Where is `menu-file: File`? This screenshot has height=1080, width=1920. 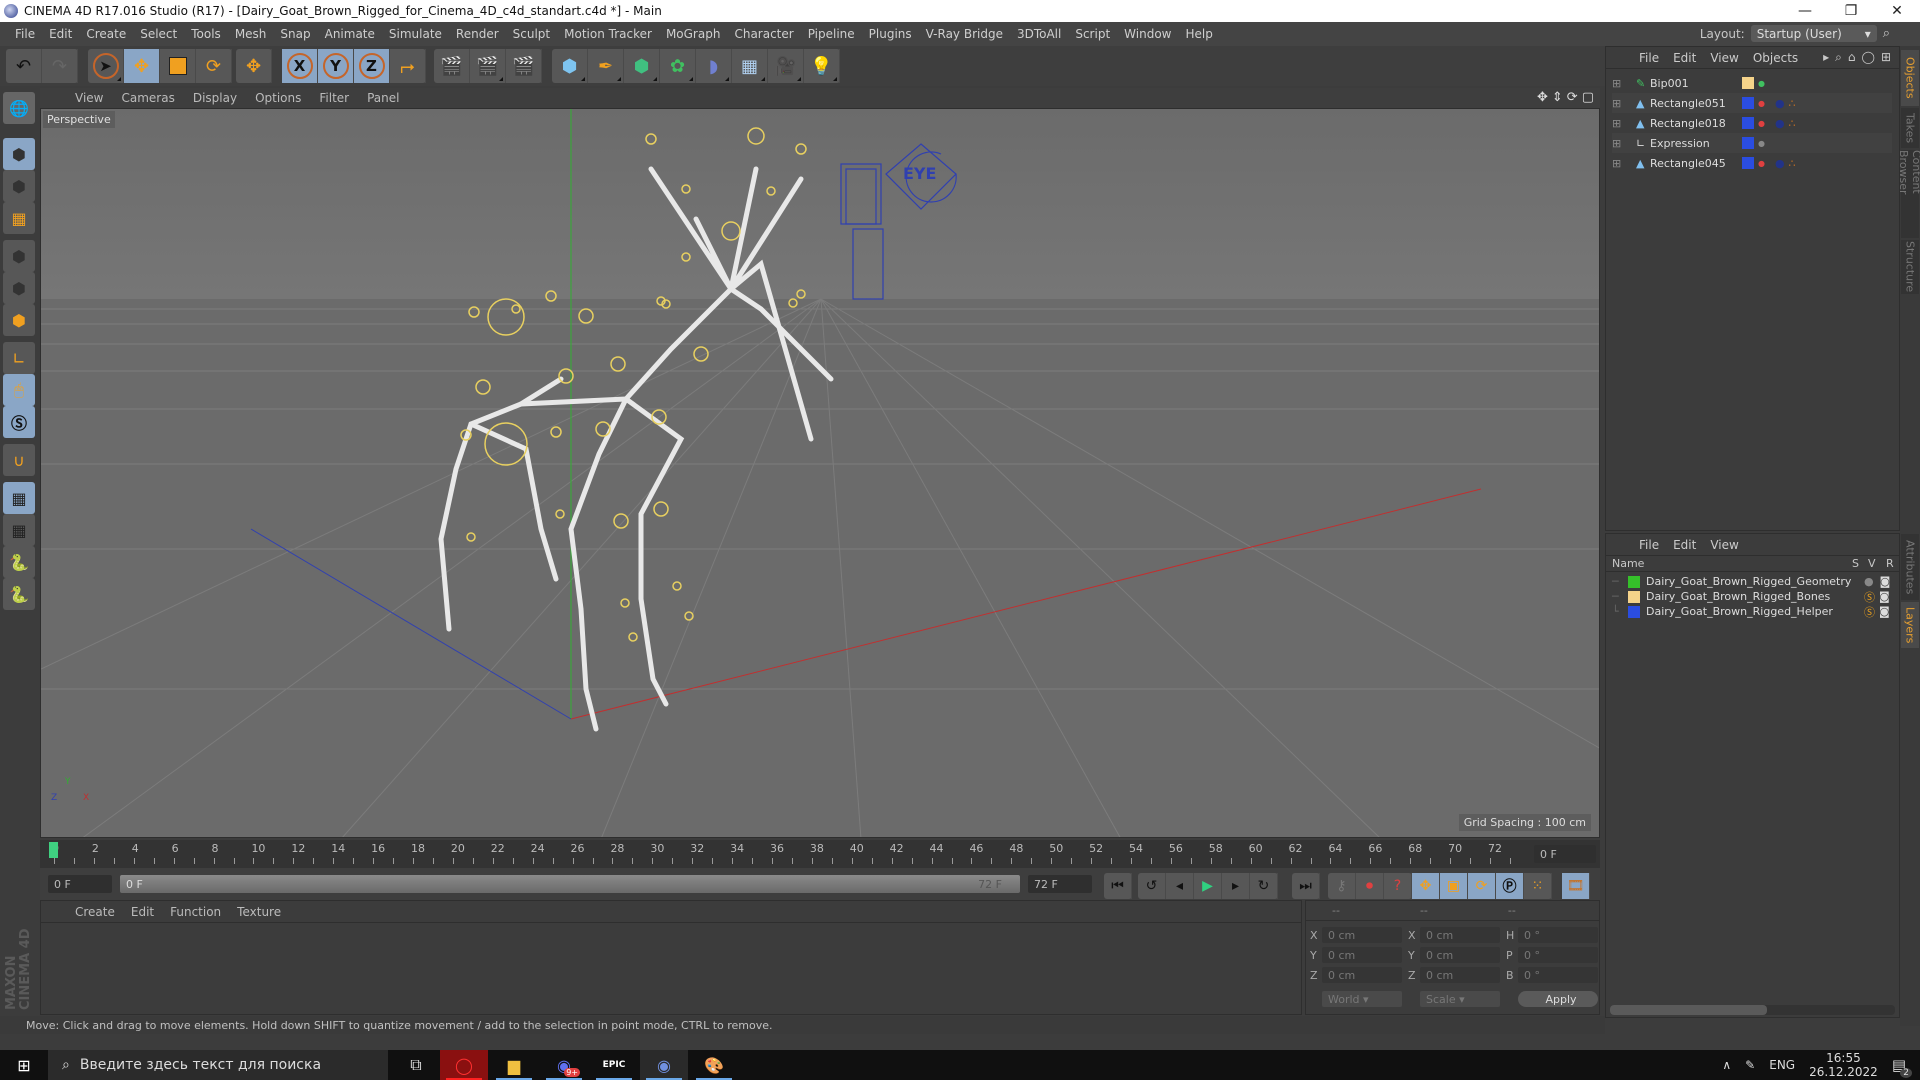 menu-file: File is located at coordinates (25, 34).